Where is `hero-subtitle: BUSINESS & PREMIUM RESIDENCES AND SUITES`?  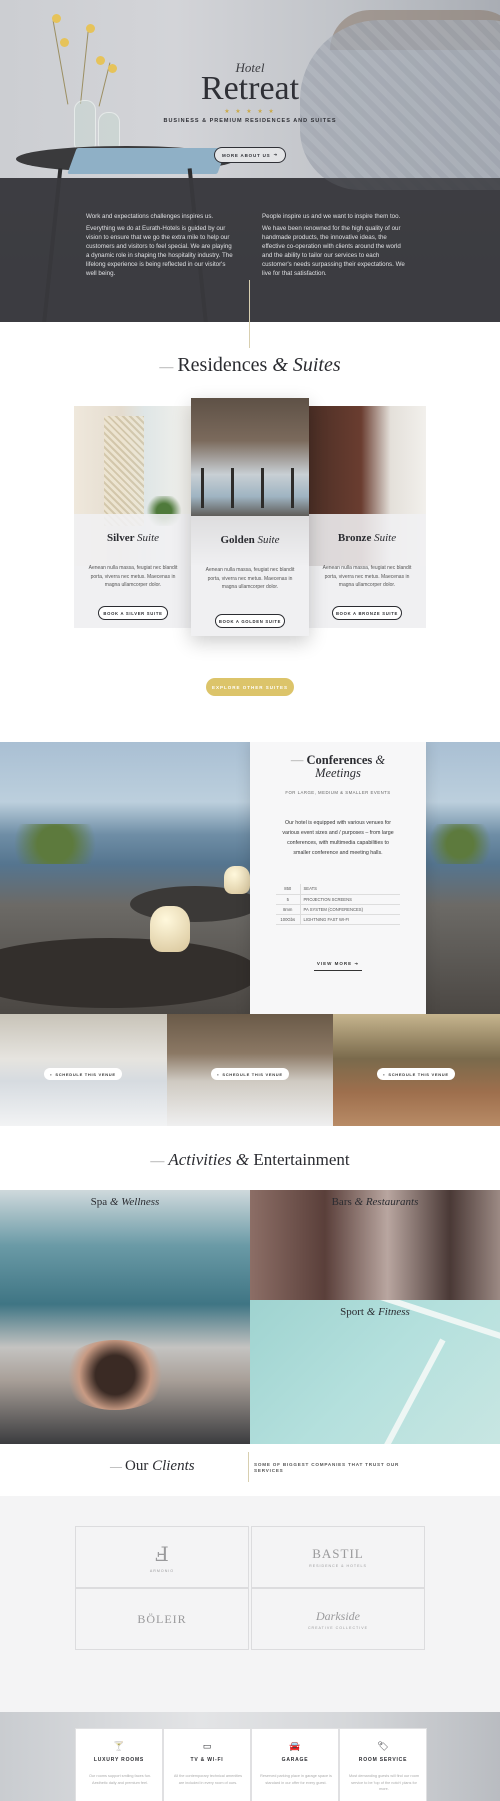
hero-subtitle: BUSINESS & PREMIUM RESIDENCES AND SUITES is located at coordinates (250, 121).